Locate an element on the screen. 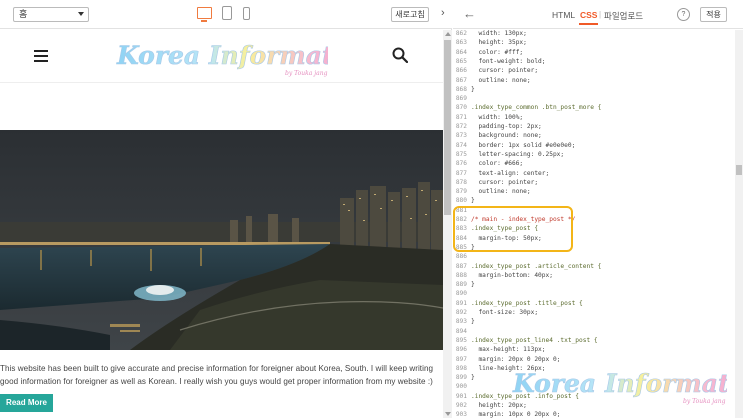 This screenshot has height=418, width=743. code-line: 891 .index_type_post .title_post { is located at coordinates (518, 303).